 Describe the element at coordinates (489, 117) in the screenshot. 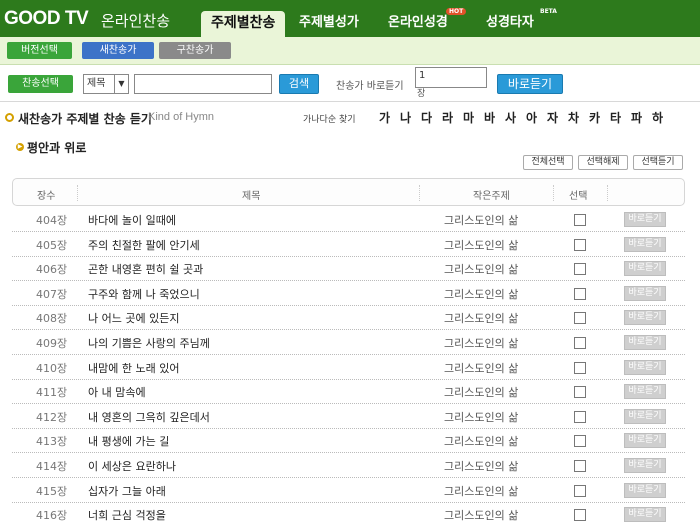

I see `consonant-ba: 바` at that location.